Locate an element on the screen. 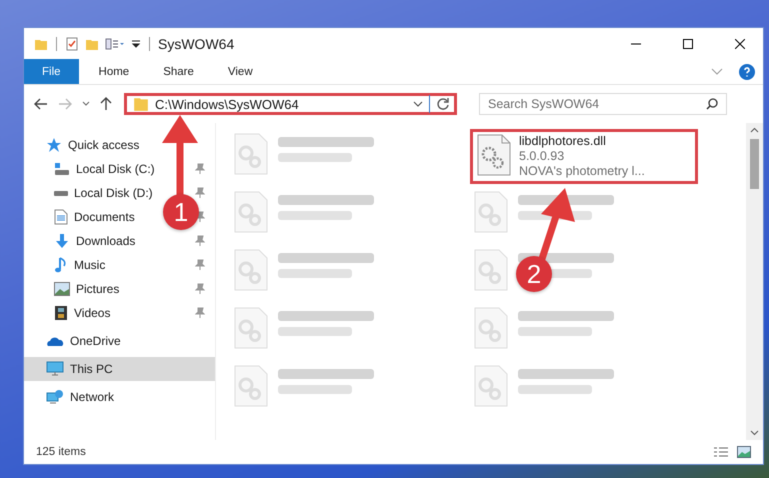  scrollbar is located at coordinates (754, 281).